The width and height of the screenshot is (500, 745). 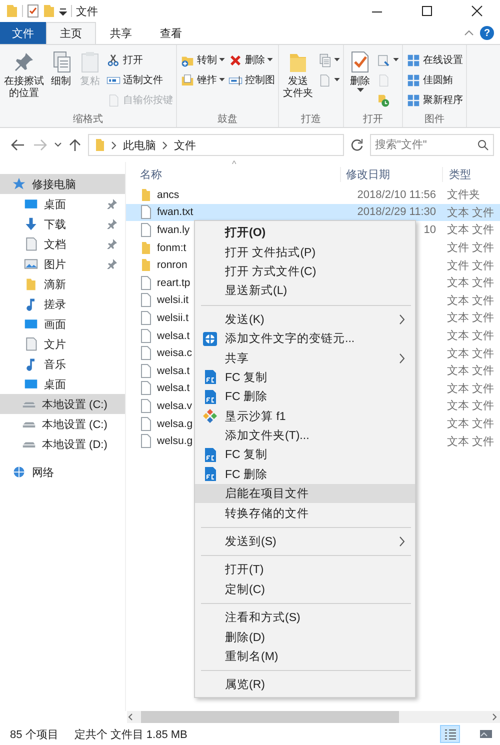 What do you see at coordinates (435, 120) in the screenshot?
I see `group-label: 图件` at bounding box center [435, 120].